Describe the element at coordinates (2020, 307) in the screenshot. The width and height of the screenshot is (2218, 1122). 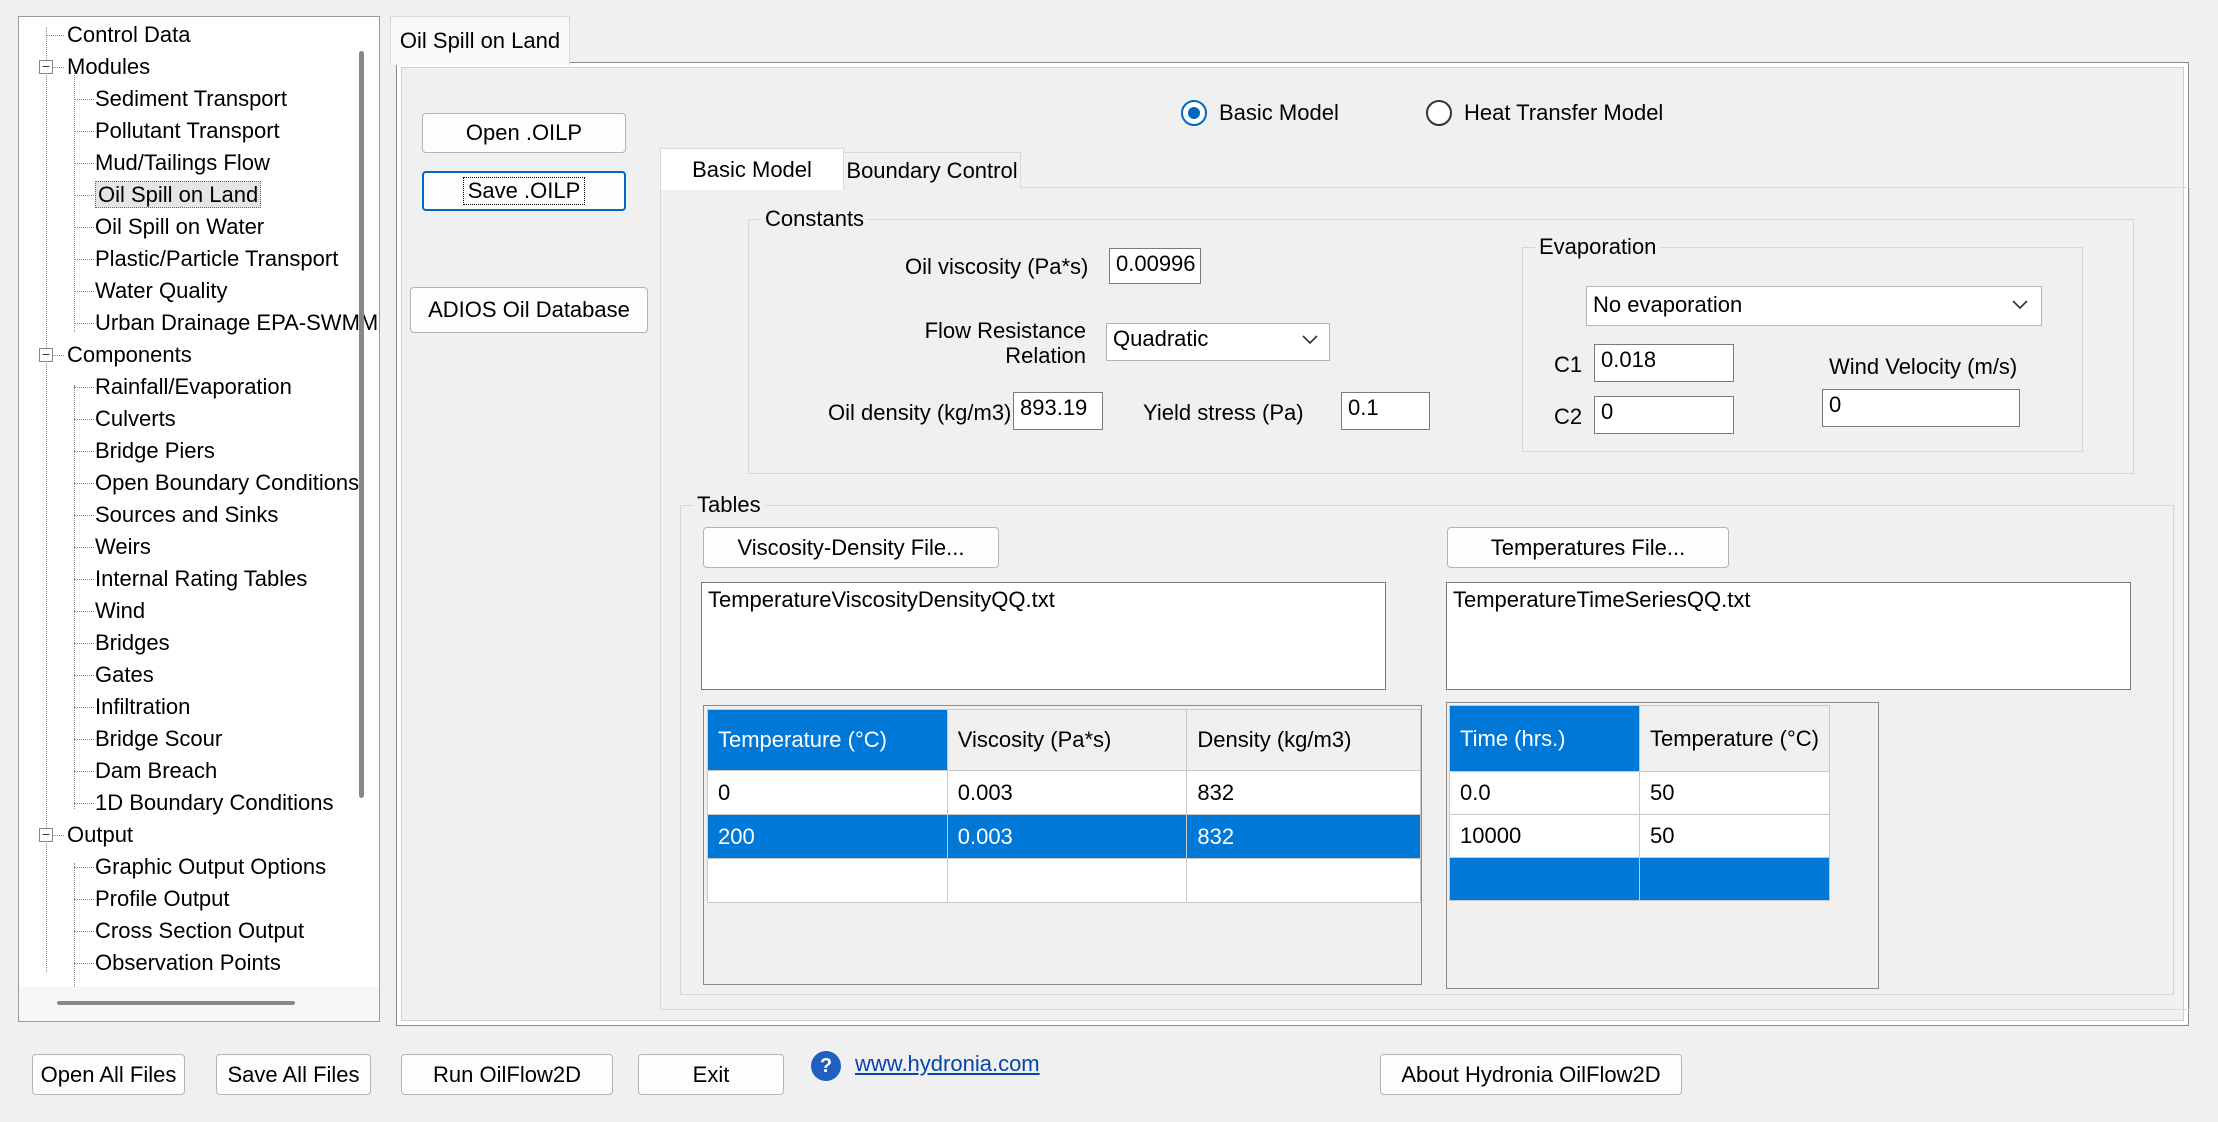
I see `chevron-down-icon` at that location.